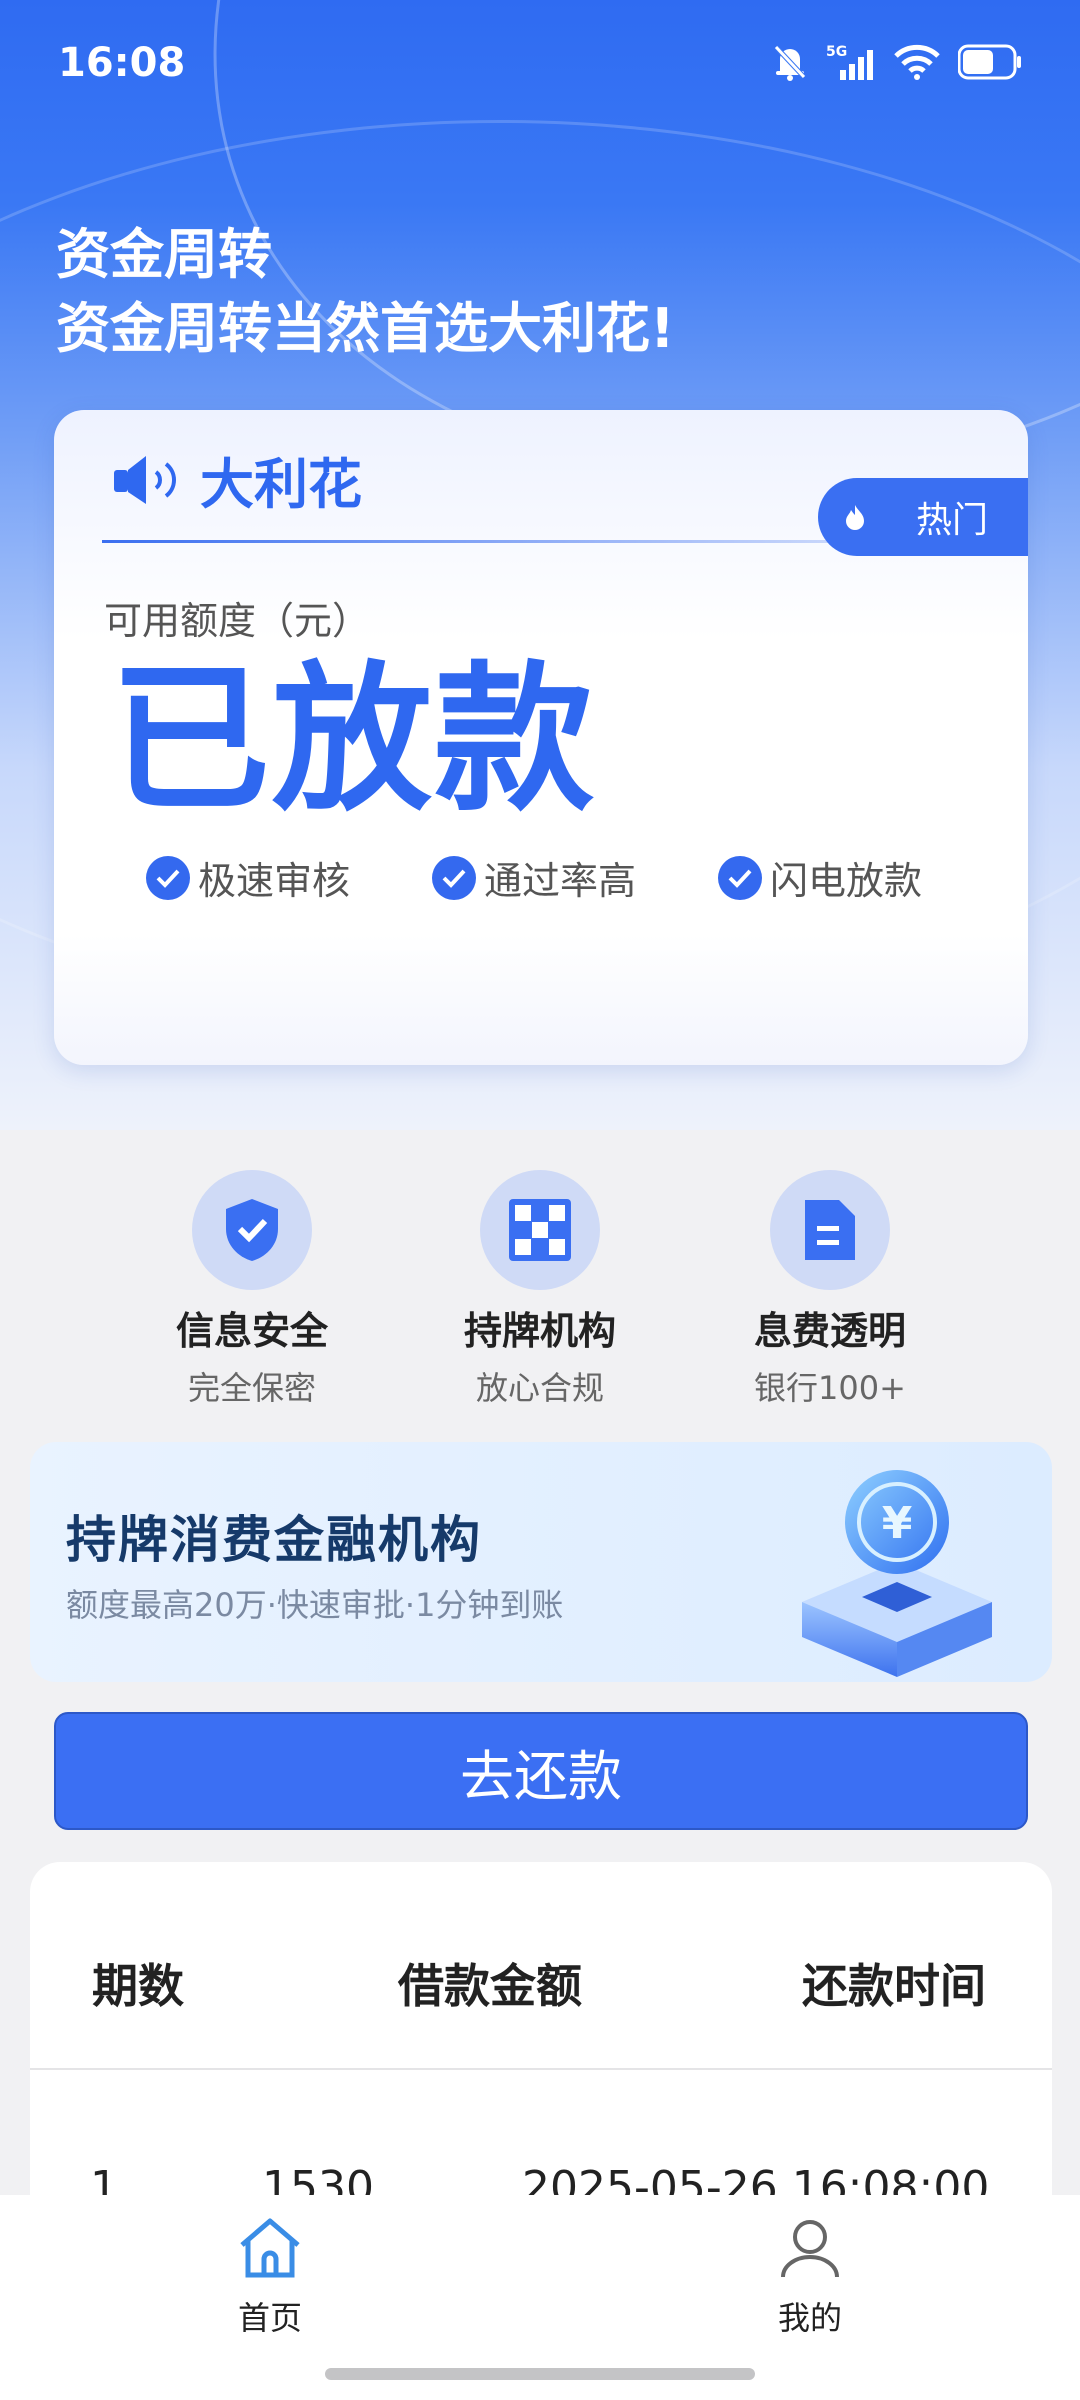 The width and height of the screenshot is (1080, 2400). What do you see at coordinates (492, 541) in the screenshot?
I see `divider` at bounding box center [492, 541].